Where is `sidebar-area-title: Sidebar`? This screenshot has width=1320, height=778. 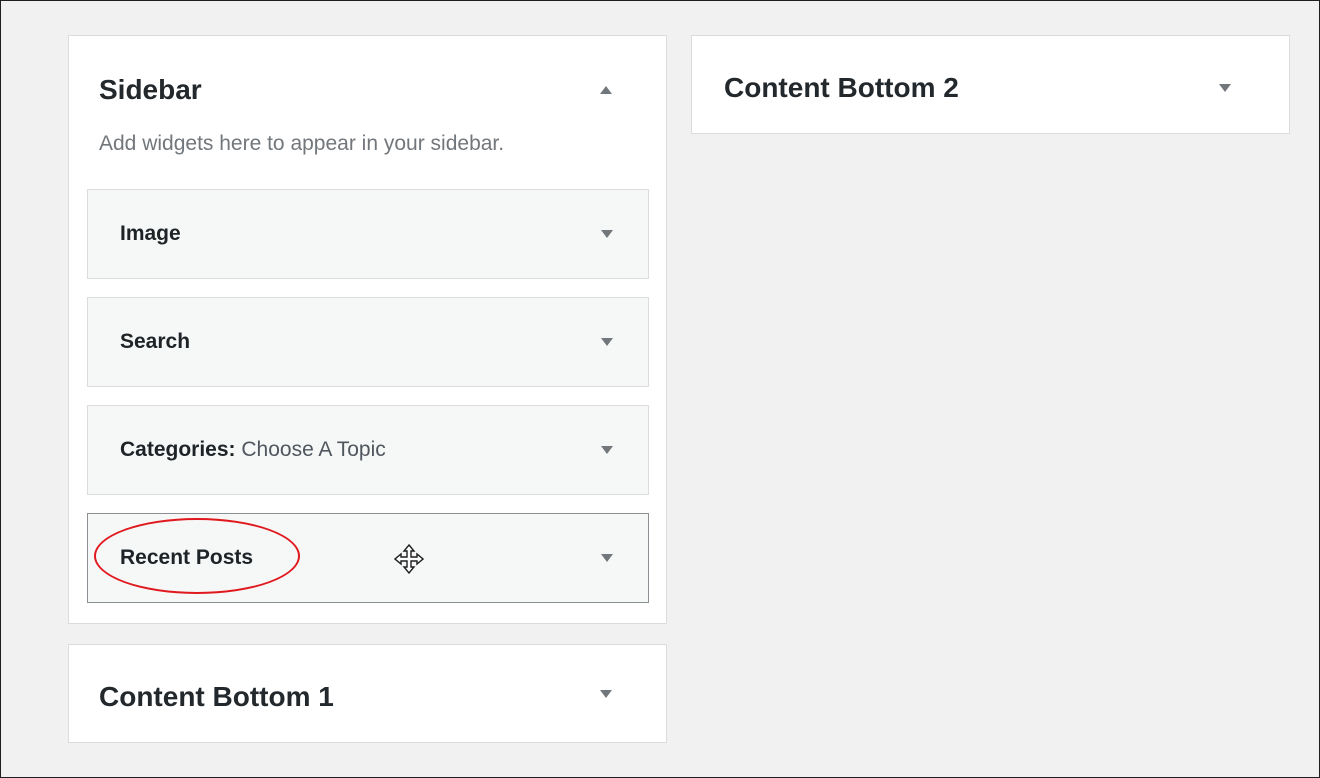
sidebar-area-title: Sidebar is located at coordinates (150, 90).